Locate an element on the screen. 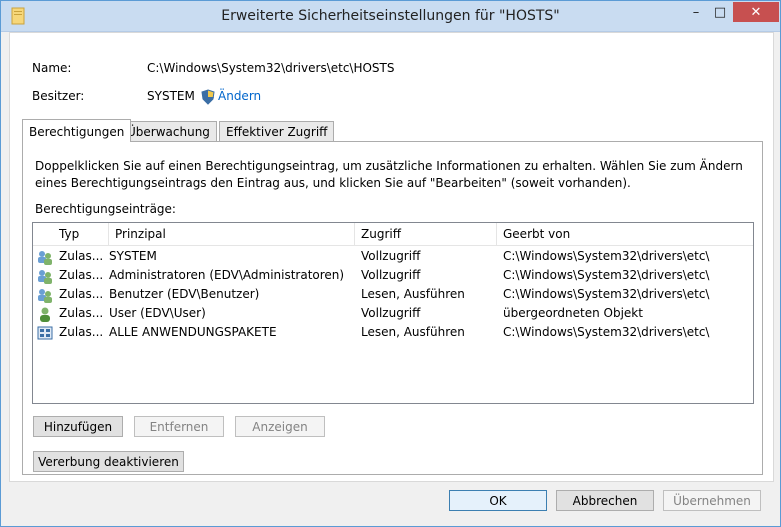 Image resolution: width=781 pixels, height=527 pixels. apply-button: Übernehmen is located at coordinates (712, 500).